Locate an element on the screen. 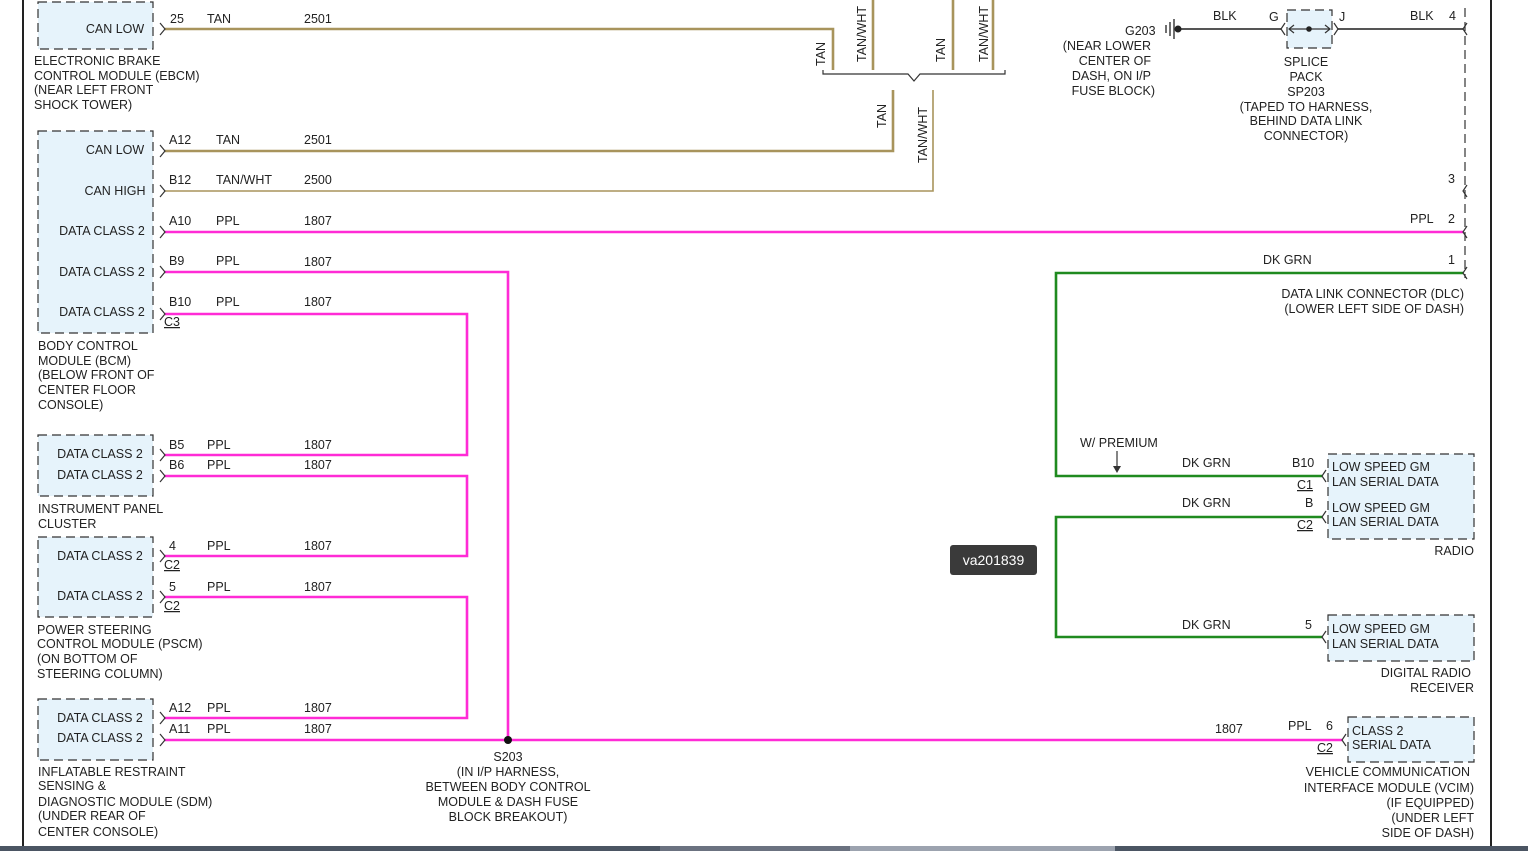 The image size is (1528, 851). wirecolor-dlc-1: DK GRN is located at coordinates (1287, 260).